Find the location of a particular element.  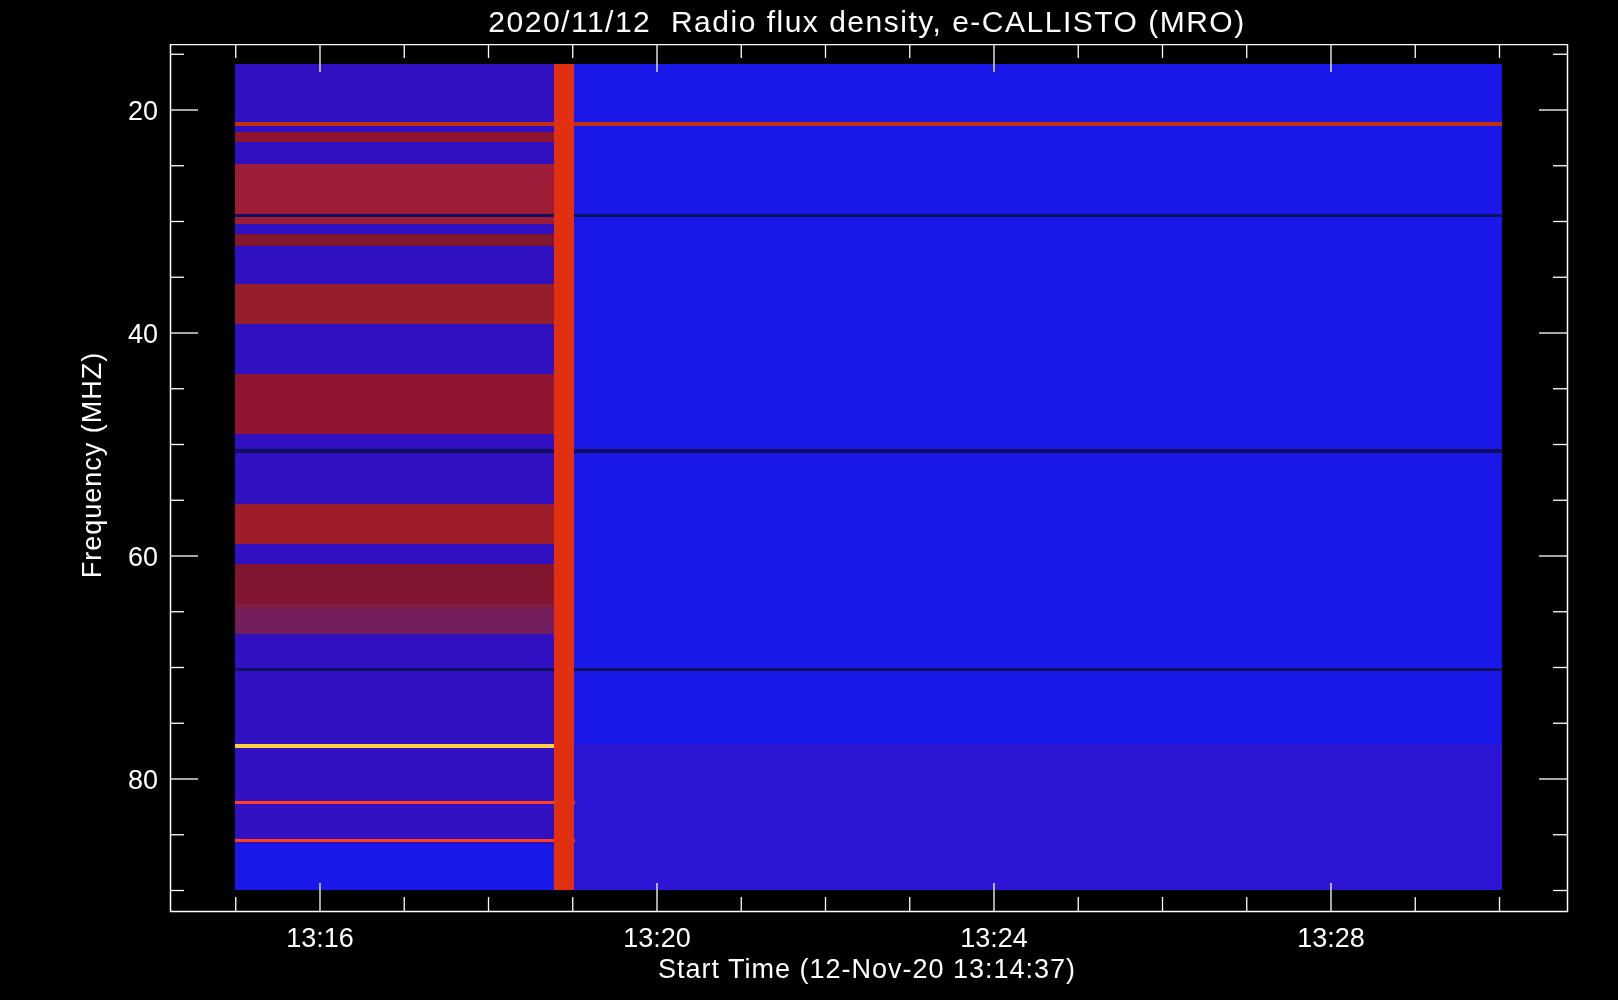

x-tick-label: 13:28 is located at coordinates (1331, 938).